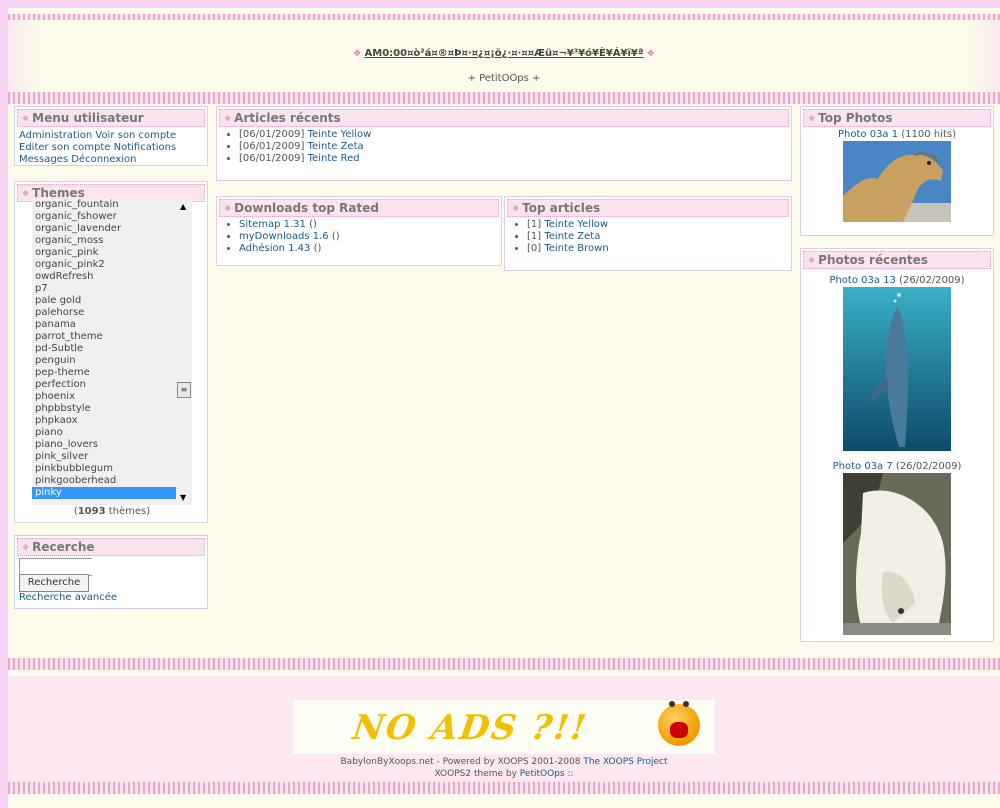 This screenshot has height=808, width=1000. What do you see at coordinates (112, 469) in the screenshot?
I see `theme-option: pinkbubblegum` at bounding box center [112, 469].